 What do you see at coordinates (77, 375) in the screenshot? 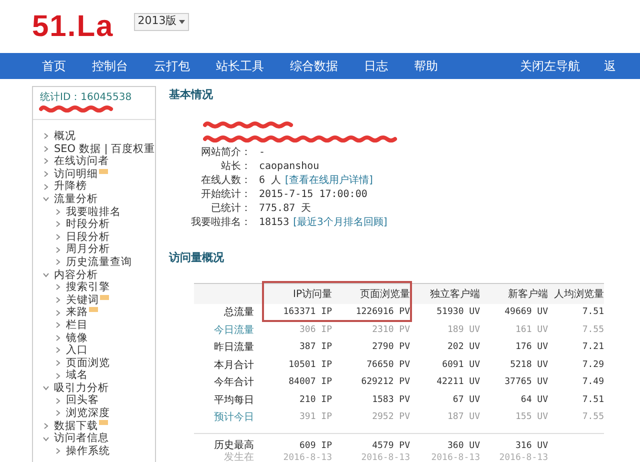
I see `sidebar-item: 域名` at bounding box center [77, 375].